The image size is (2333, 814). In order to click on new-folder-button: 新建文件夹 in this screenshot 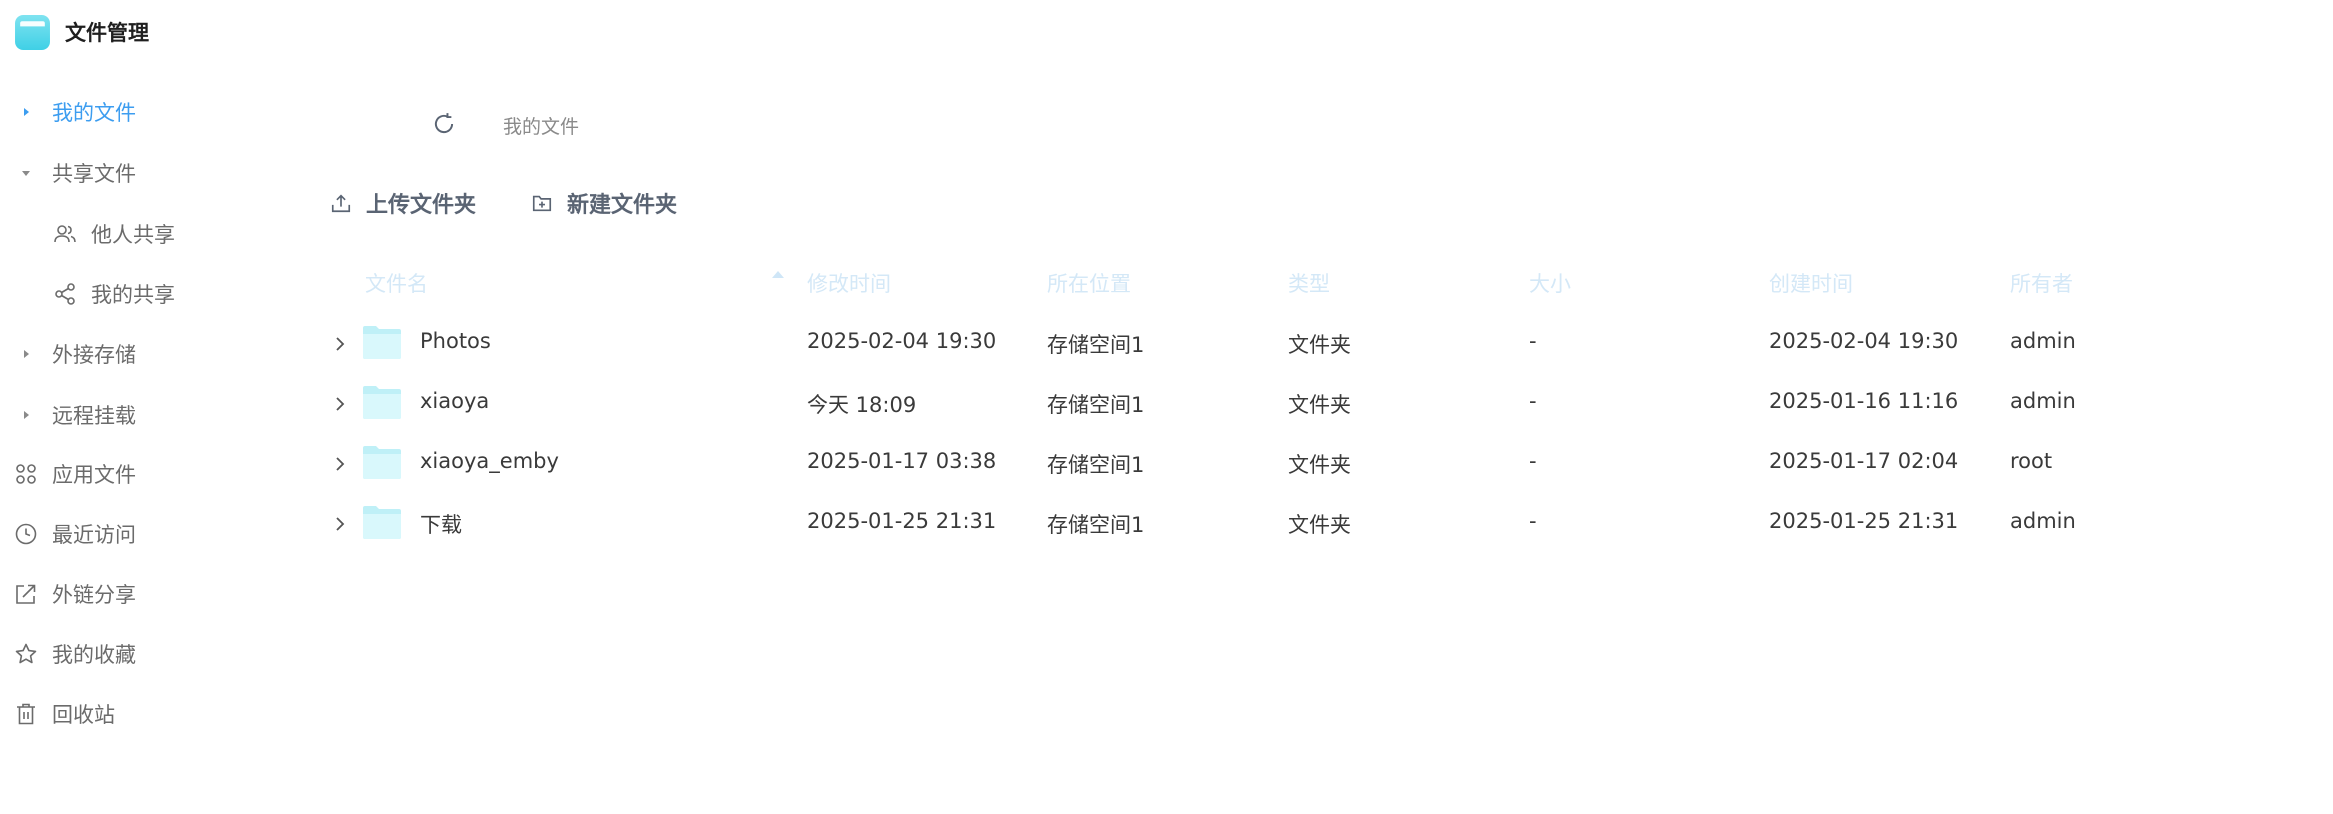, I will do `click(604, 203)`.